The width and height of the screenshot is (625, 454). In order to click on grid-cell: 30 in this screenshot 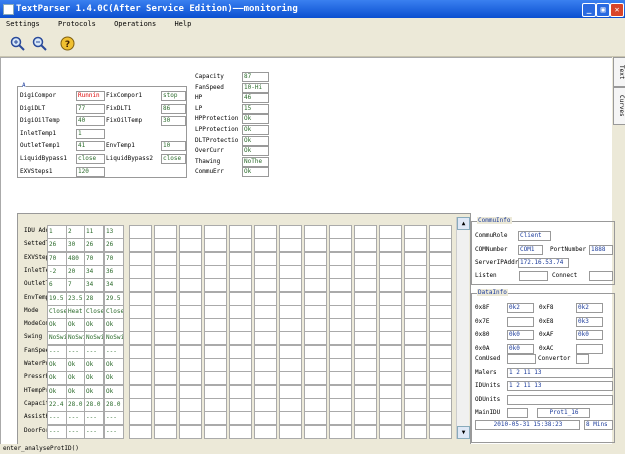, I will do `click(76, 245)`.